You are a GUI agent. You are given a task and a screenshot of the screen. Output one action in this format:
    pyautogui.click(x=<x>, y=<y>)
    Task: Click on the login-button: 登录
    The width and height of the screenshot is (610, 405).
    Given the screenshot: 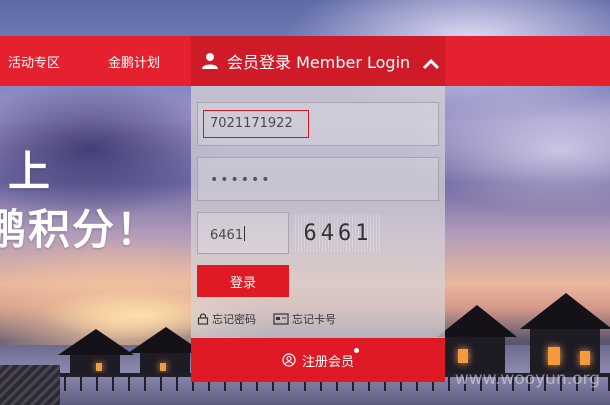 What is the action you would take?
    pyautogui.click(x=243, y=281)
    